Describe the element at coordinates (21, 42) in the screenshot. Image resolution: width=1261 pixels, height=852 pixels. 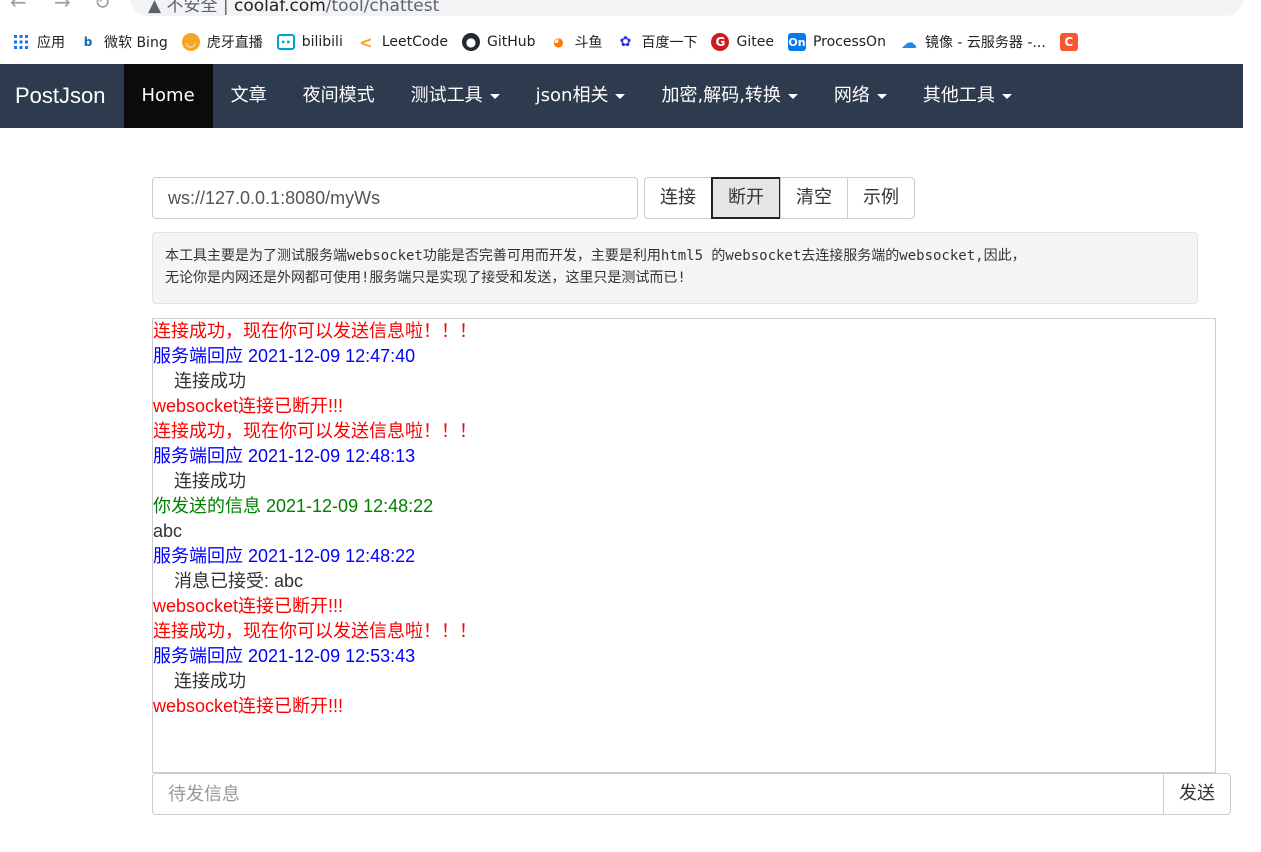
I see `apps-grid-icon` at that location.